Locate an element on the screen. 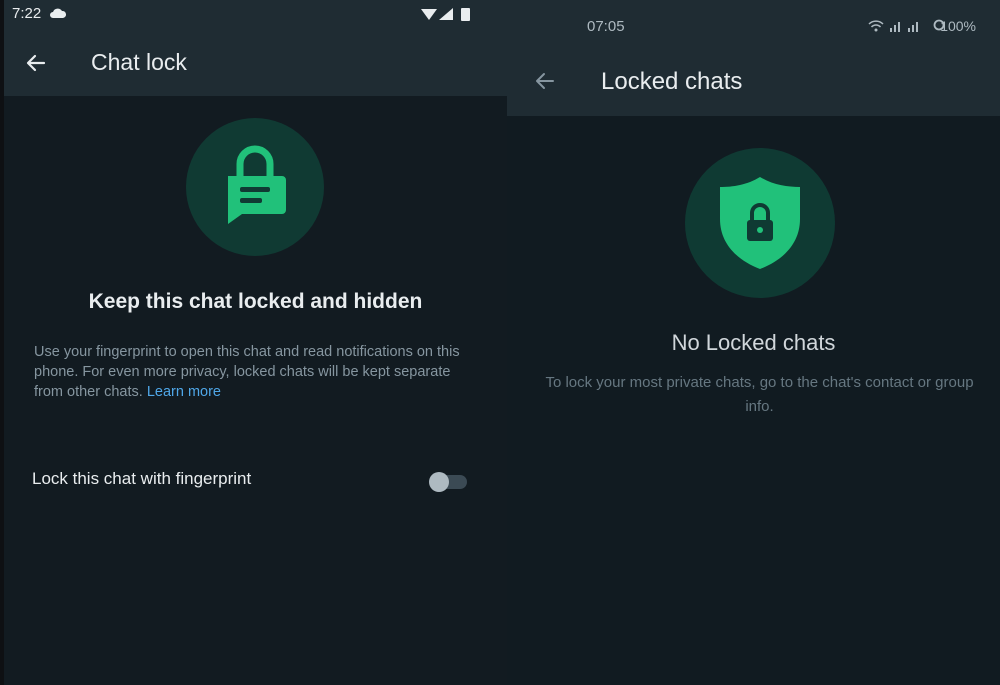 This screenshot has height=685, width=1000. learn-more-link: Learn more is located at coordinates (184, 392).